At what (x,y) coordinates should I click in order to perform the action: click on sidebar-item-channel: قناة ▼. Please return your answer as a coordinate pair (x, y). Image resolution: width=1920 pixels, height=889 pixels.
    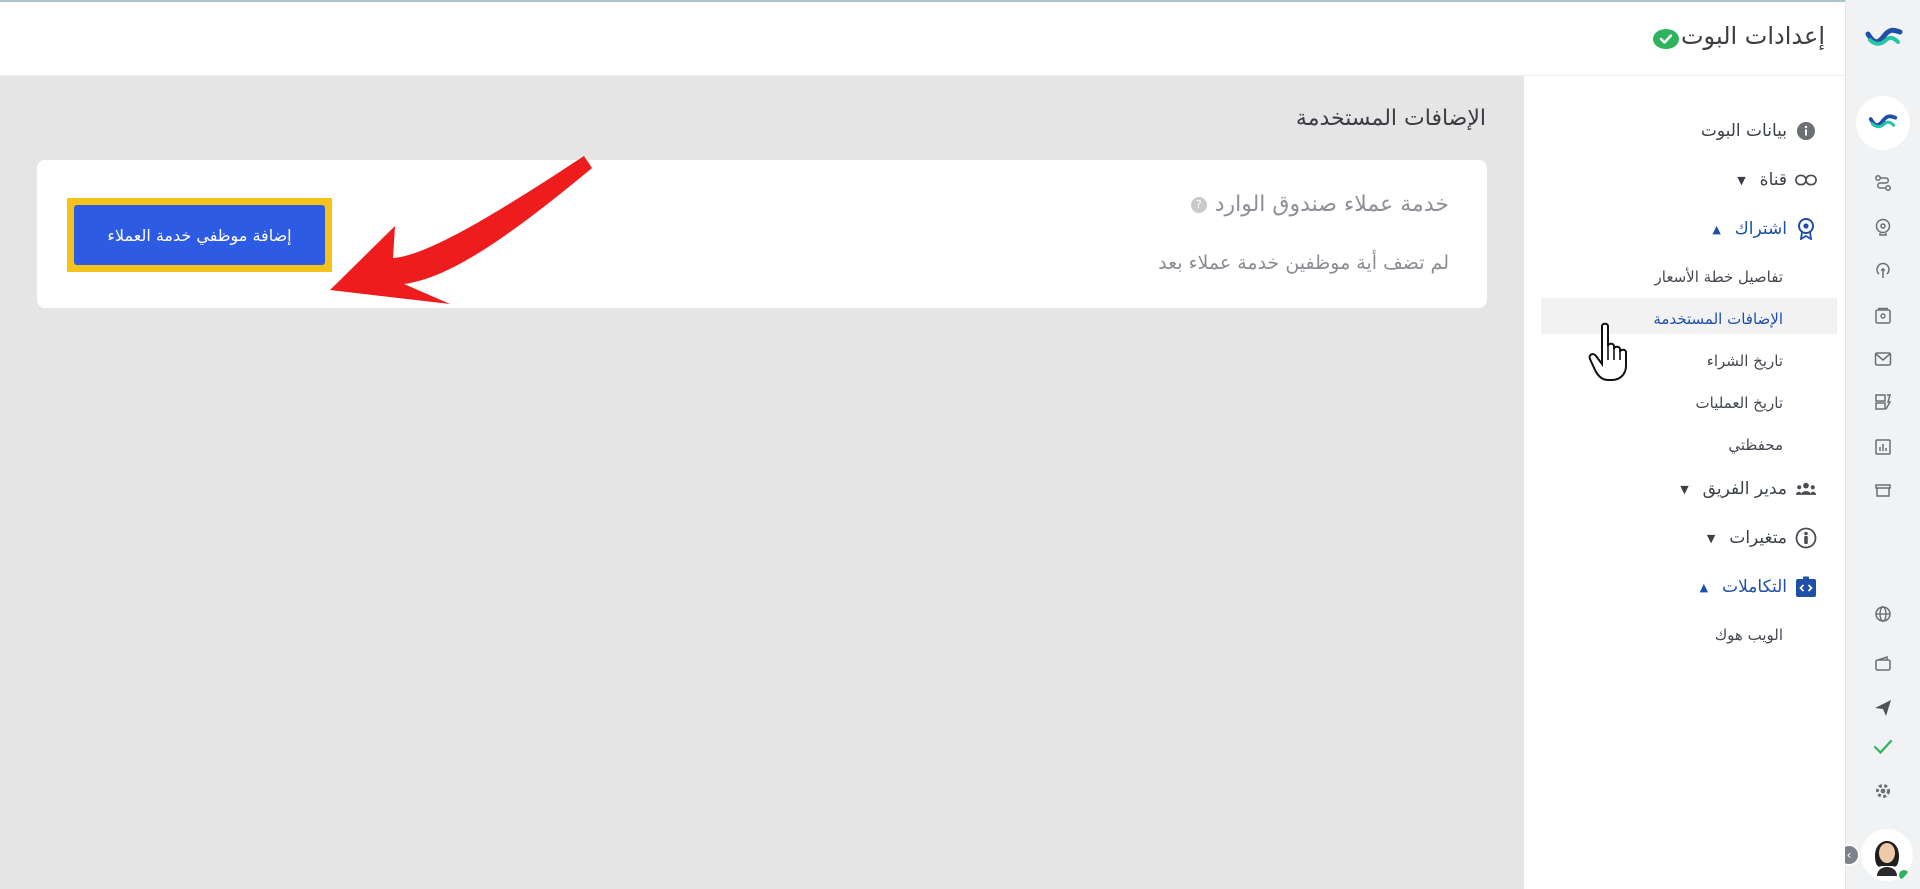
    Looking at the image, I should click on (1777, 180).